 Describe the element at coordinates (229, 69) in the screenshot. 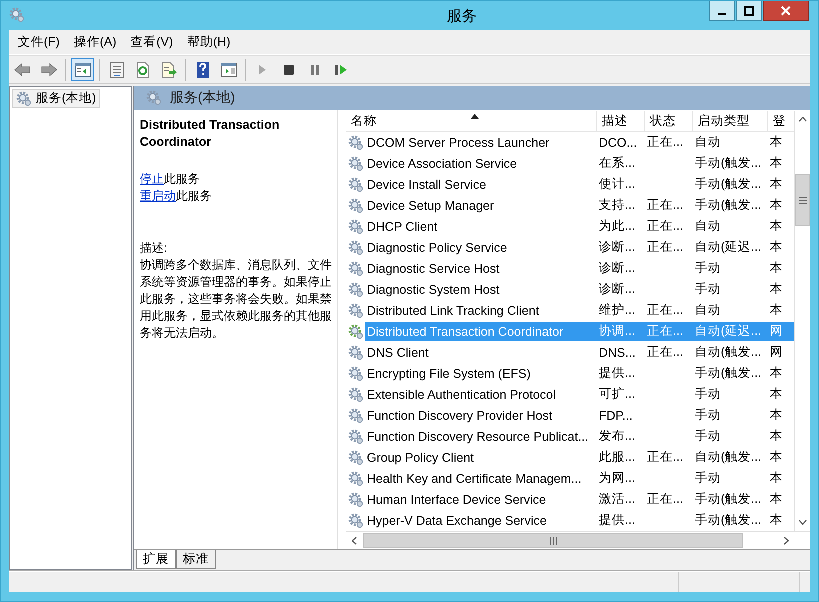

I see `window-icon` at that location.